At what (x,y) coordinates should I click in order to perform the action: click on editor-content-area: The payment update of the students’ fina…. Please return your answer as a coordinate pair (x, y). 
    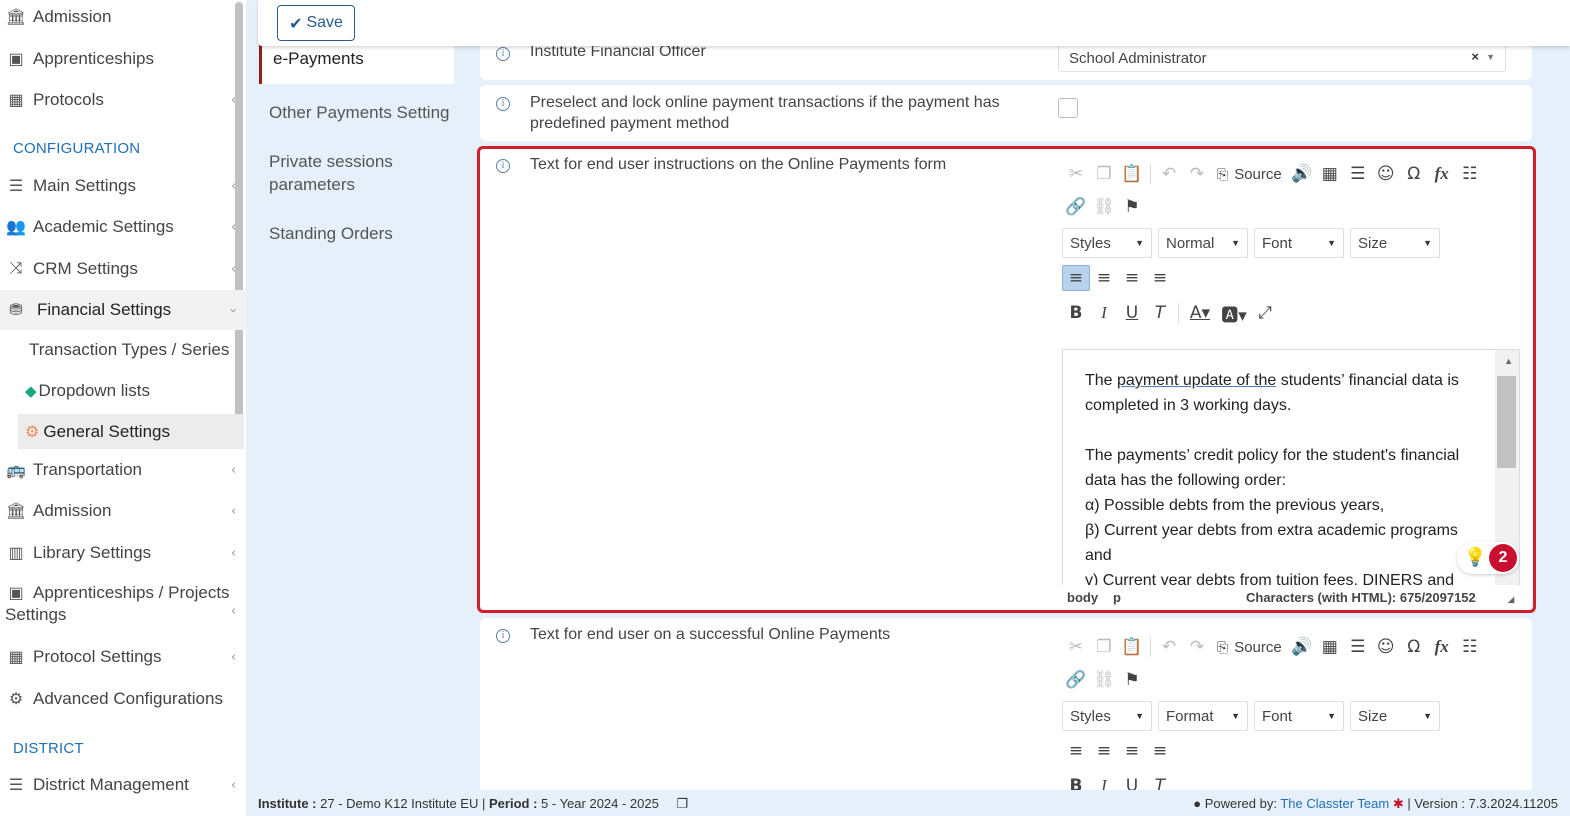
    Looking at the image, I should click on (1291, 467).